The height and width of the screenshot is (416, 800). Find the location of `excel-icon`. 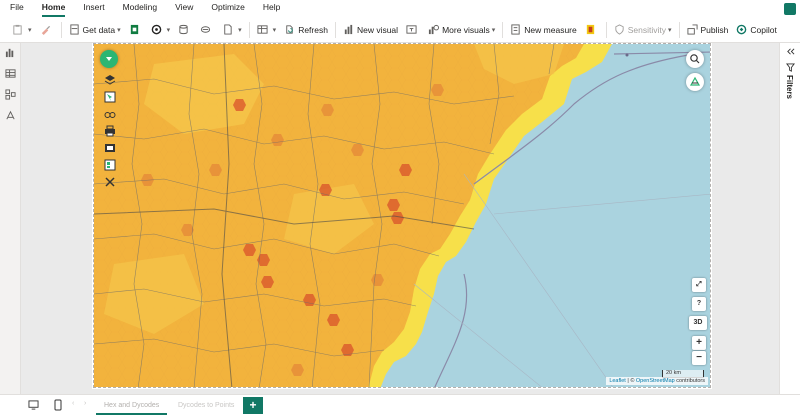

excel-icon is located at coordinates (134, 29).